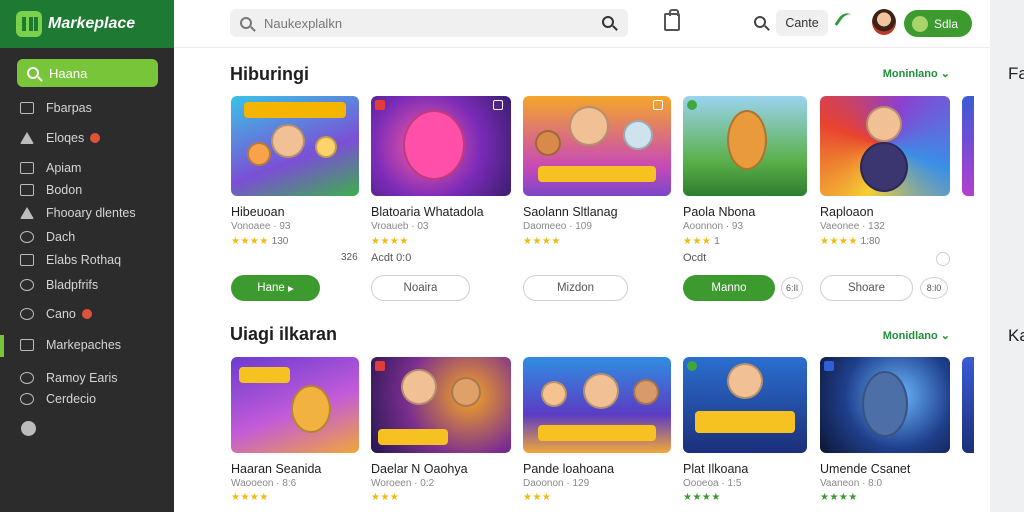 Image resolution: width=1024 pixels, height=512 pixels. What do you see at coordinates (295, 201) in the screenshot?
I see `app-card: Hibeuoan Vonoaee · 93 ★★★★ 130 Hane ▸` at bounding box center [295, 201].